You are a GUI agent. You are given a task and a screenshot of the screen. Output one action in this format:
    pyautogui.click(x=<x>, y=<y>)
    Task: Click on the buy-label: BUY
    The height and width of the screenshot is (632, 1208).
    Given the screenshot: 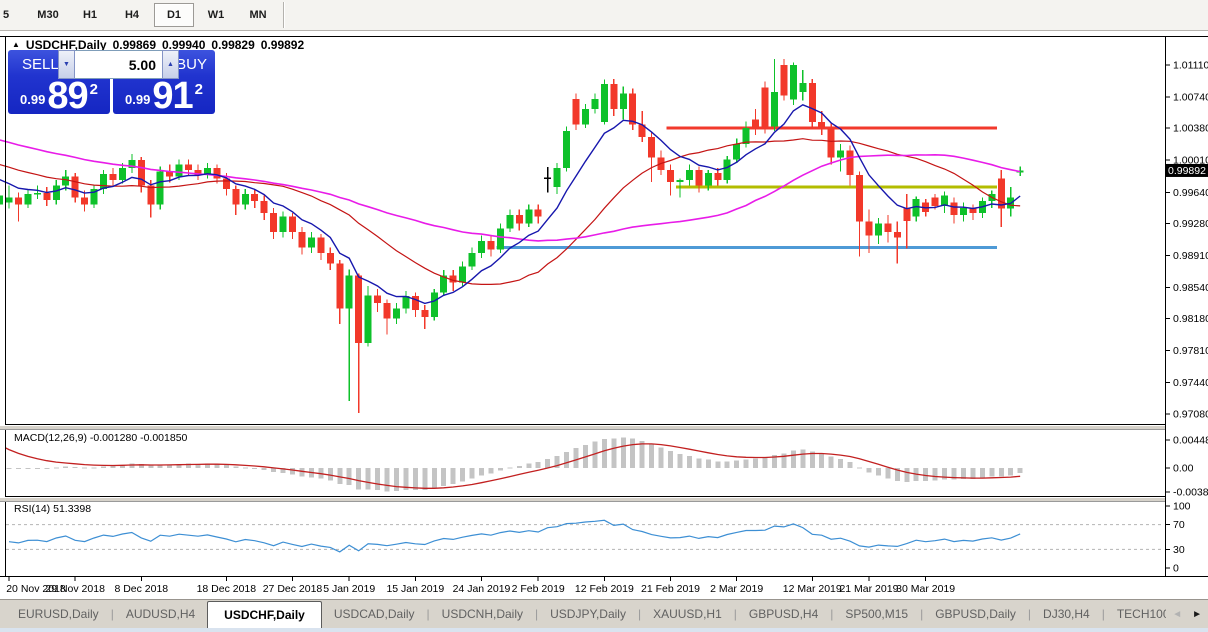 What is the action you would take?
    pyautogui.click(x=191, y=64)
    